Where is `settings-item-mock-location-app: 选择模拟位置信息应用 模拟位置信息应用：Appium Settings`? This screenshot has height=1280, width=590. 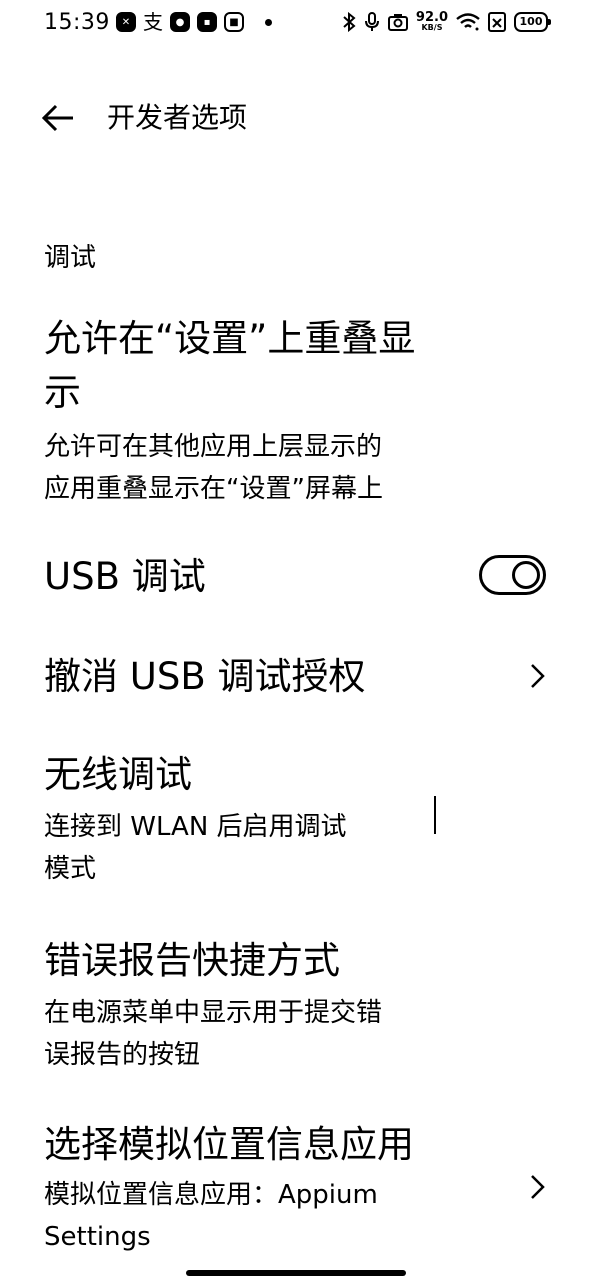 settings-item-mock-location-app: 选择模拟位置信息应用 模拟位置信息应用：Appium Settings is located at coordinates (239, 1188).